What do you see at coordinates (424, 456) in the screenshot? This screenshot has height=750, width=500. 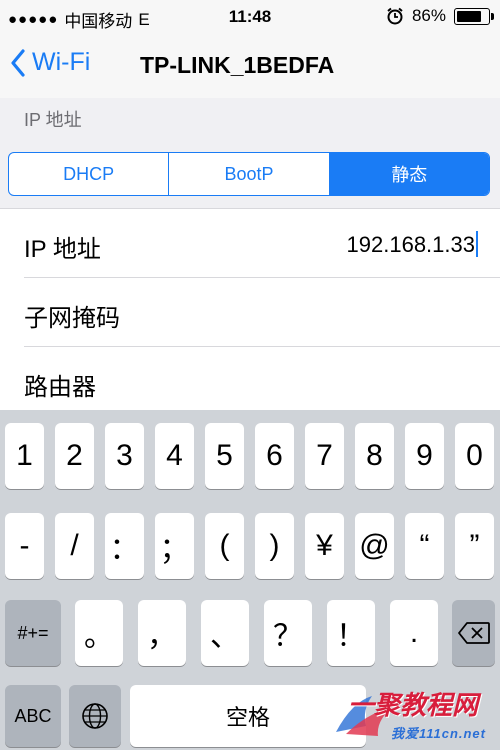 I see `key-9: 9` at bounding box center [424, 456].